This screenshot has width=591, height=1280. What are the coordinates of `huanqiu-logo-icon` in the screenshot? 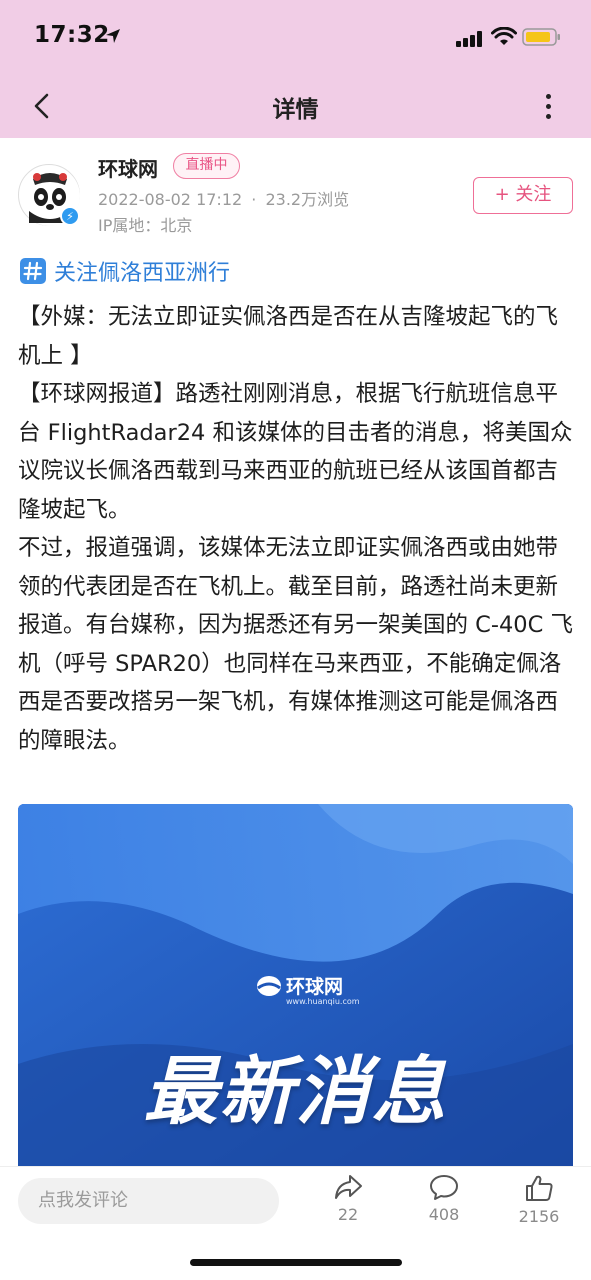 It's located at (269, 985).